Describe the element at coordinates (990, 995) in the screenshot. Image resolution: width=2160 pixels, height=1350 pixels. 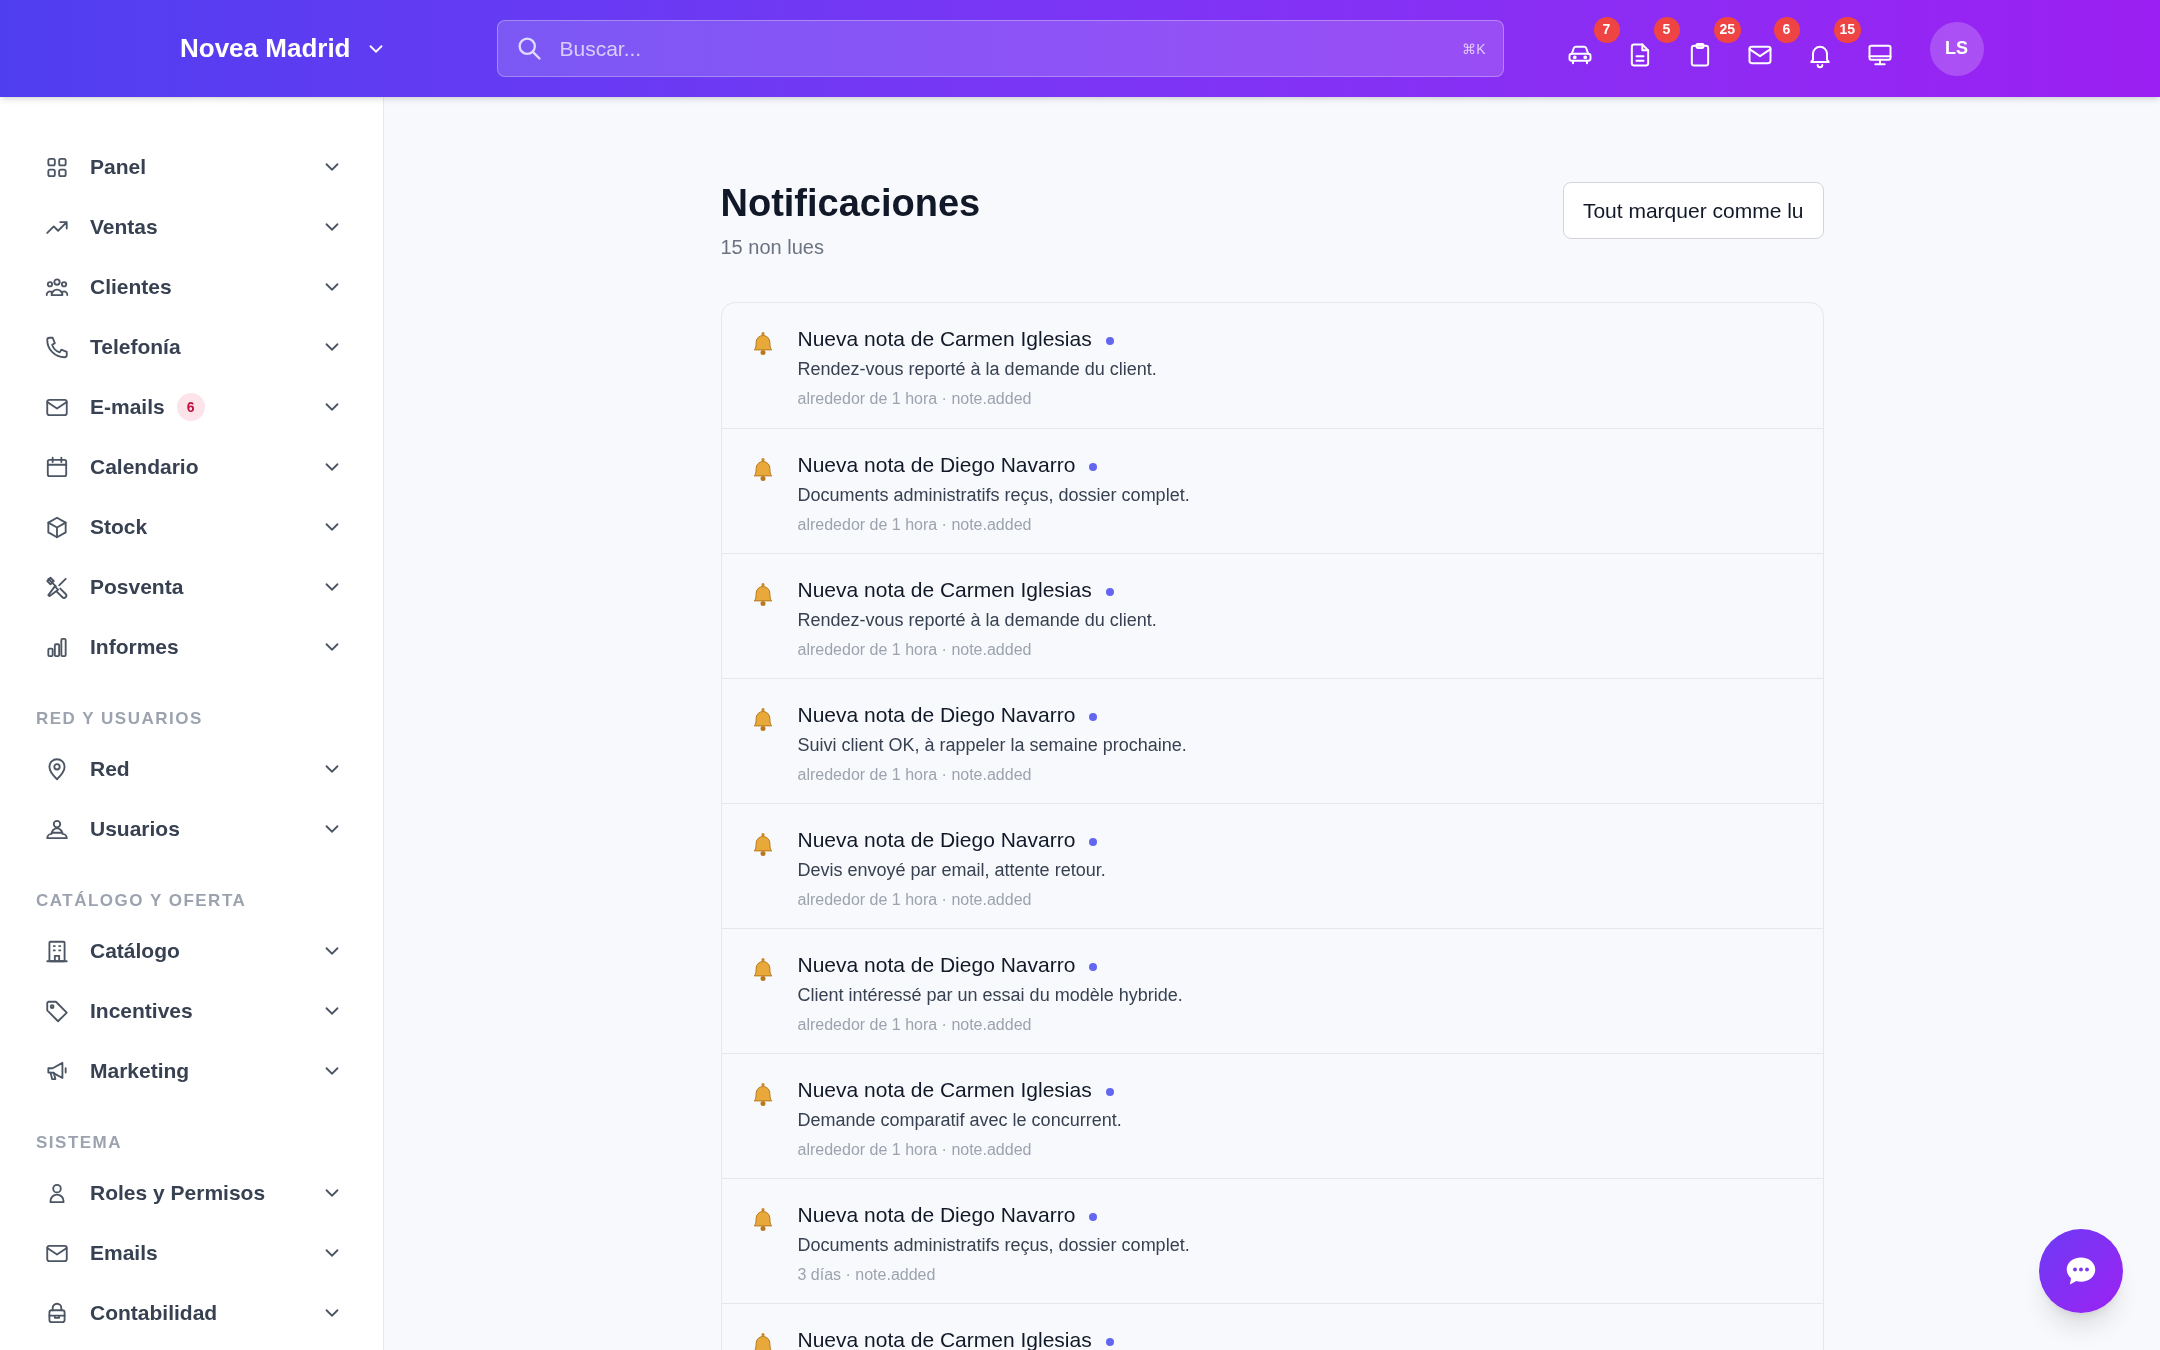
I see `notification-message: Client intéressé par un essai du modèle hybride.` at that location.